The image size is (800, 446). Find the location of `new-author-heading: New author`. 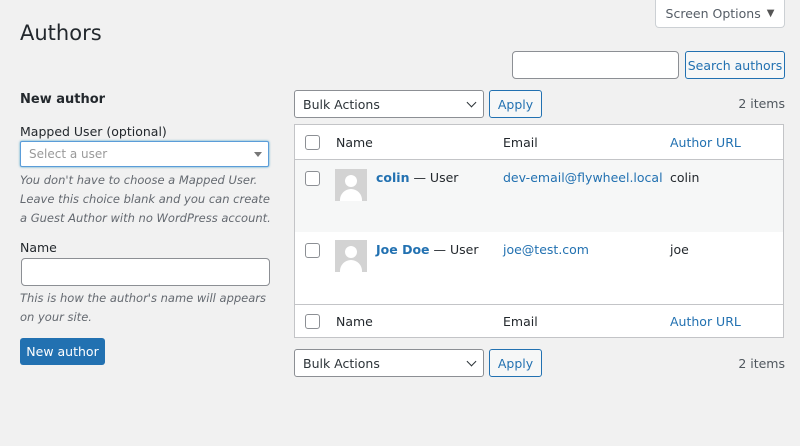

new-author-heading: New author is located at coordinates (63, 99).